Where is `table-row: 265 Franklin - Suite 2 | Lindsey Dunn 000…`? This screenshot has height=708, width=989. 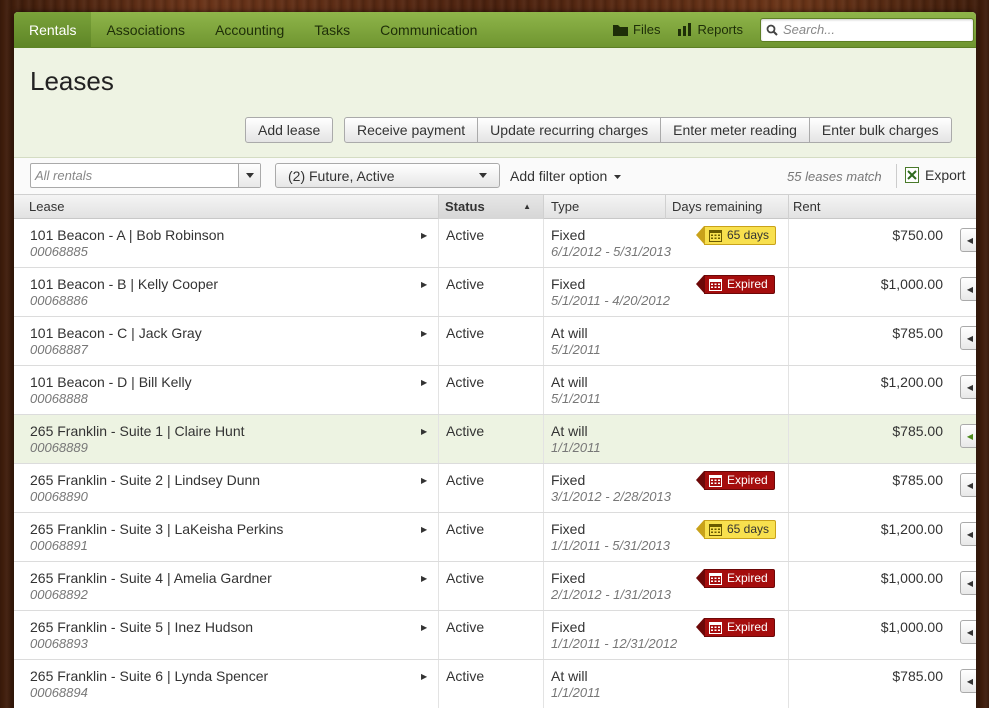 table-row: 265 Franklin - Suite 2 | Lindsey Dunn 000… is located at coordinates (495, 488).